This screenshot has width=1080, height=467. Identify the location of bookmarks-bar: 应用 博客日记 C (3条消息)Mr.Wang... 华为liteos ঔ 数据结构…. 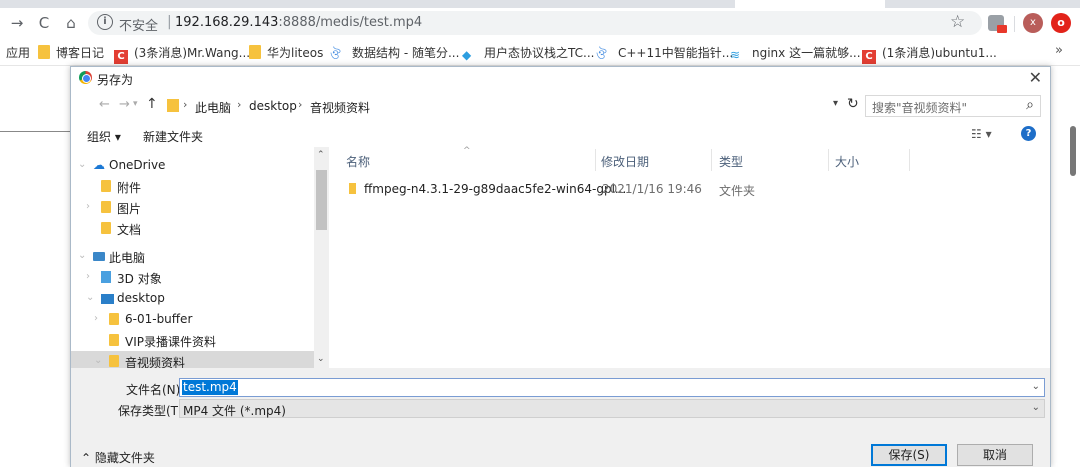
(540, 52).